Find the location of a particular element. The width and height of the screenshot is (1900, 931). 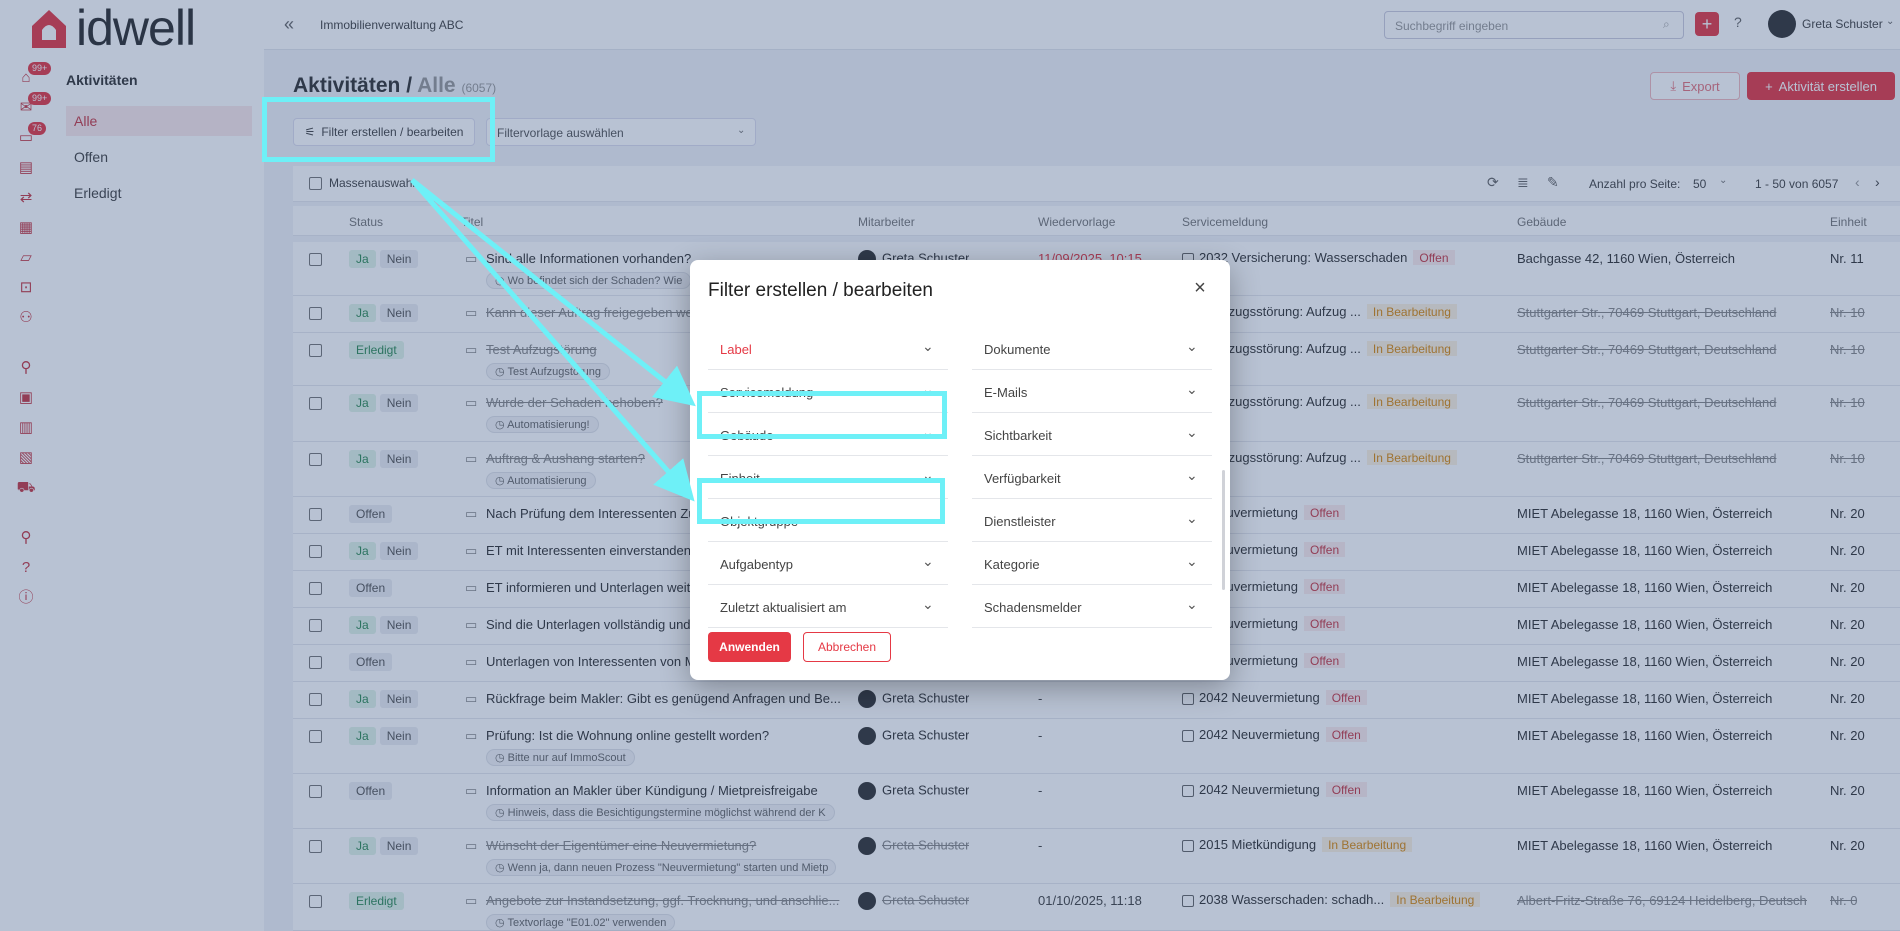

arrow-to-objektgruppe is located at coordinates (552, 340).